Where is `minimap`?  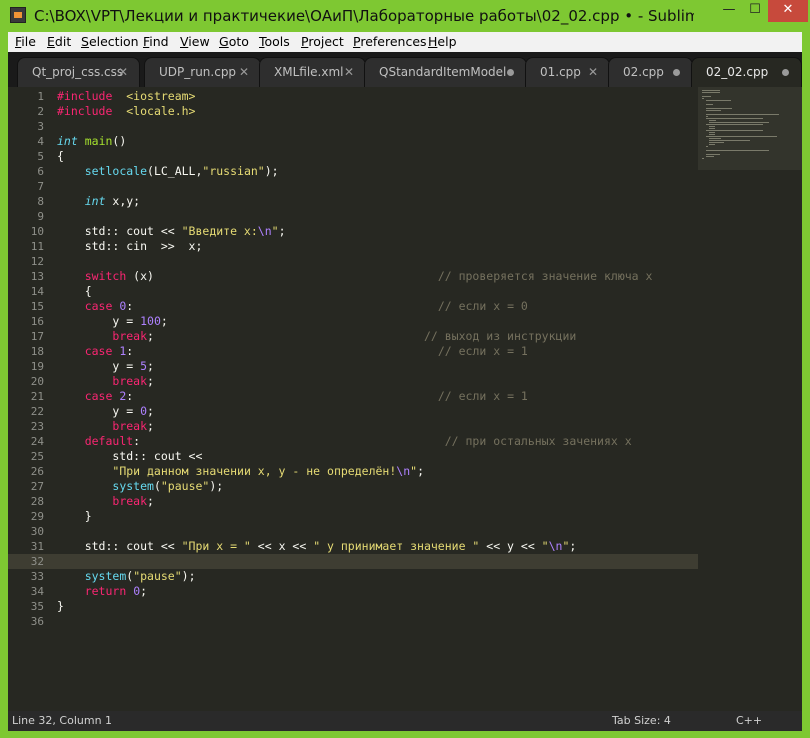 minimap is located at coordinates (750, 128).